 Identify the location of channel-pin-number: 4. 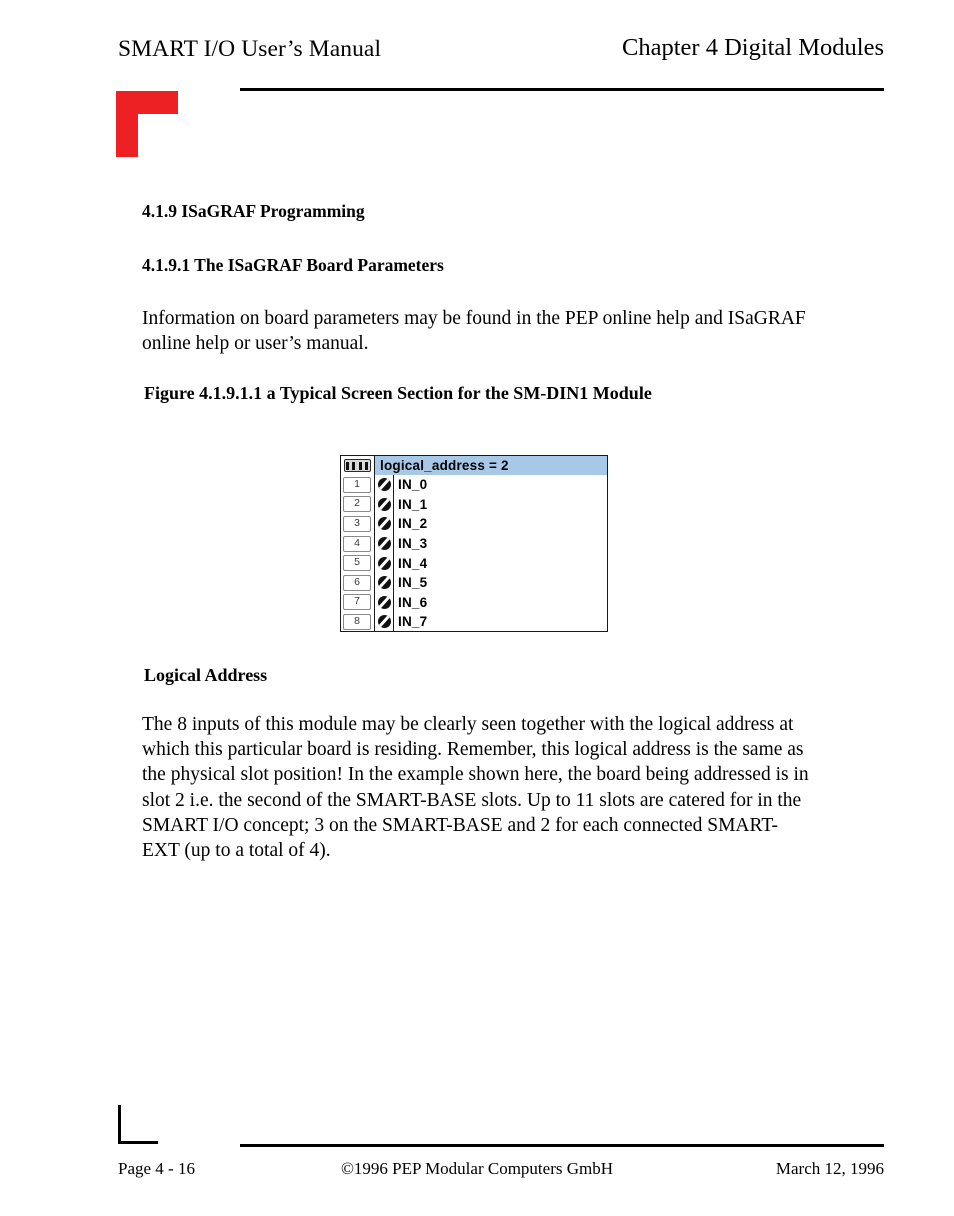
(357, 543).